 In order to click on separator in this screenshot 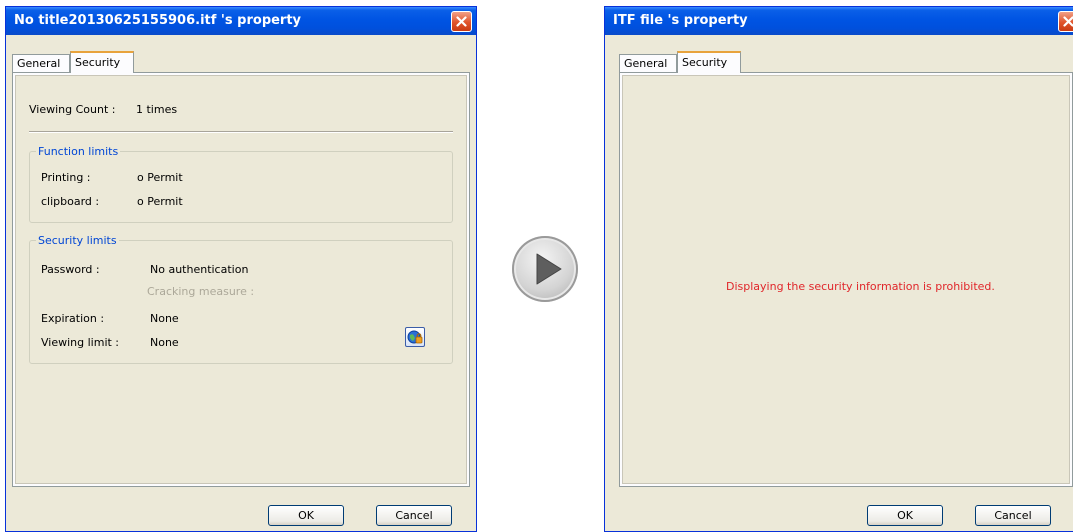, I will do `click(241, 132)`.